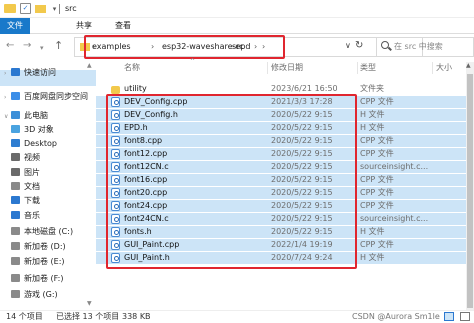 This screenshot has width=474, height=323. What do you see at coordinates (15, 200) in the screenshot?
I see `download-icon` at bounding box center [15, 200].